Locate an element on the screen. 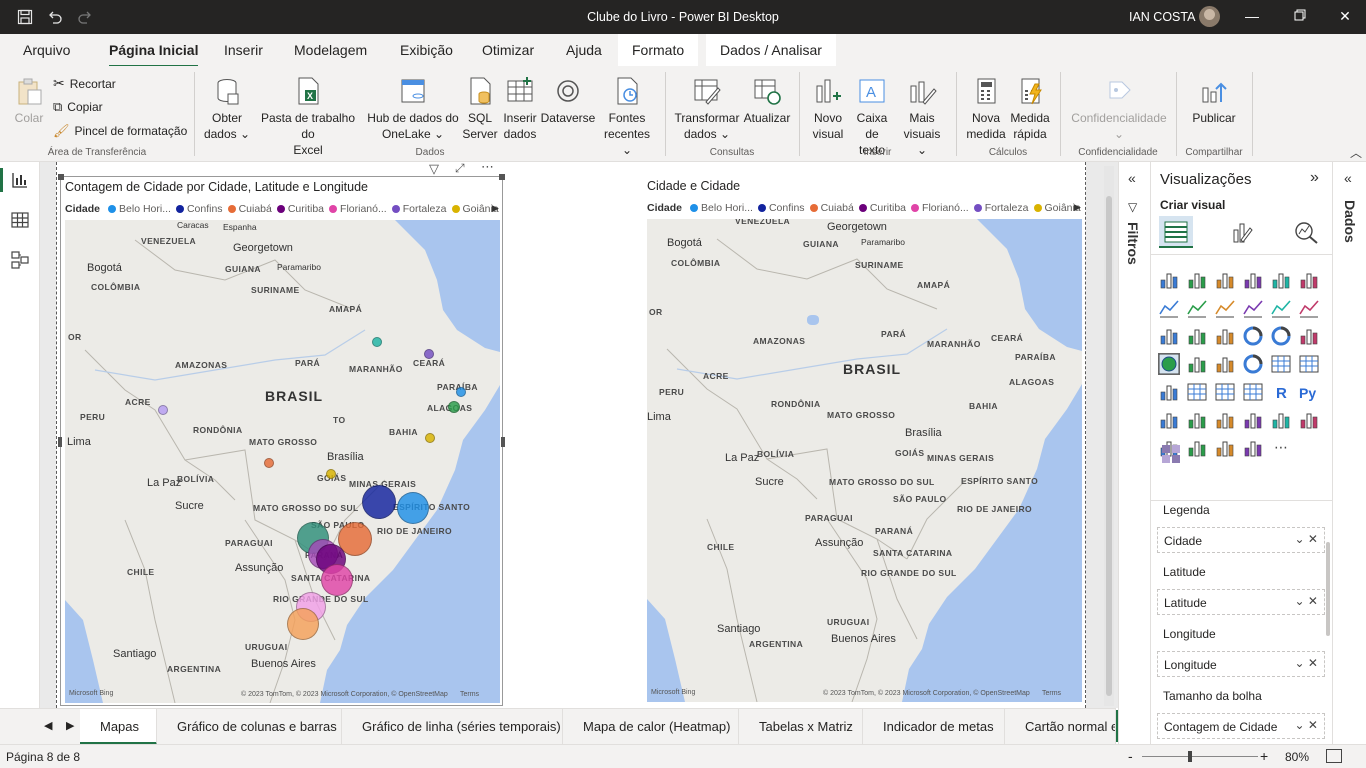 This screenshot has height=768, width=1366. stacked-bar-chart-icon is located at coordinates (1169, 280).